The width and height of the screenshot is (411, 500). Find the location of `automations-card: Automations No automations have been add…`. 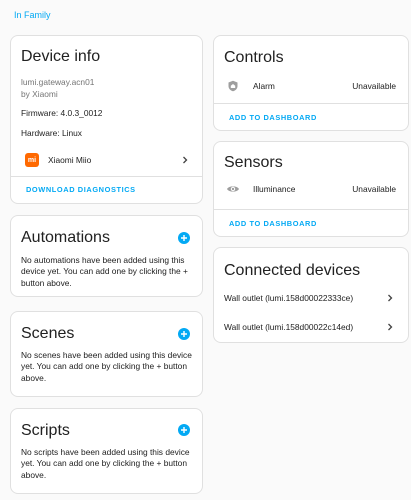

automations-card: Automations No automations have been add… is located at coordinates (106, 256).